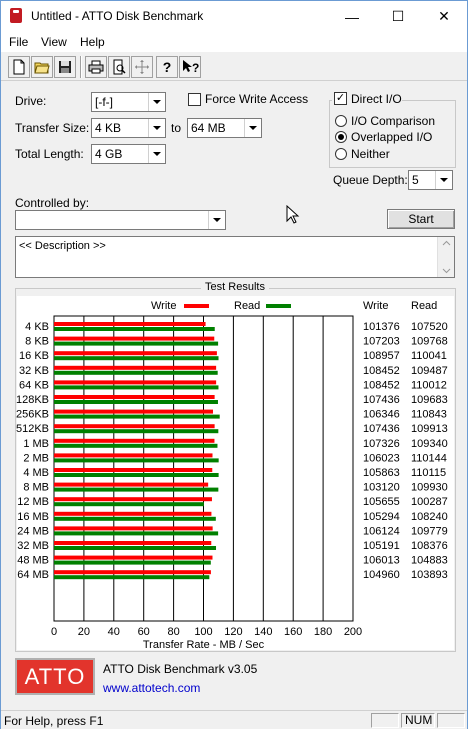 This screenshot has width=468, height=729. What do you see at coordinates (54, 721) in the screenshot?
I see `status-help-text: For Help, press F1` at bounding box center [54, 721].